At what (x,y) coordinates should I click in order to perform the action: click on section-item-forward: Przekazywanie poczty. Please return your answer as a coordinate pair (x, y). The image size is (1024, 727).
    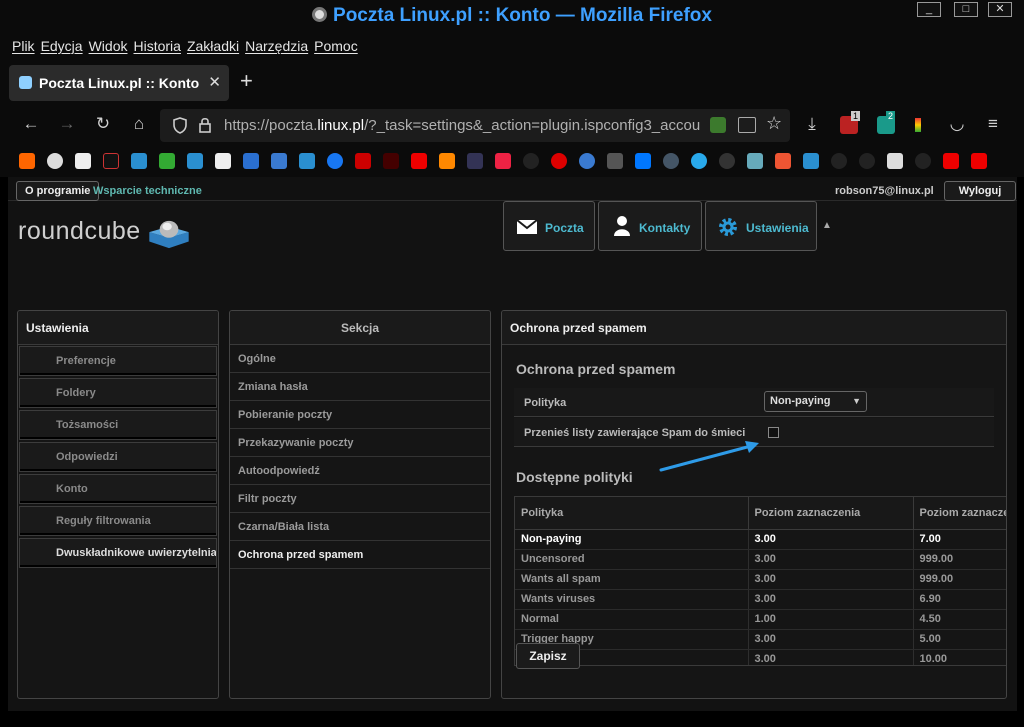
    Looking at the image, I should click on (360, 443).